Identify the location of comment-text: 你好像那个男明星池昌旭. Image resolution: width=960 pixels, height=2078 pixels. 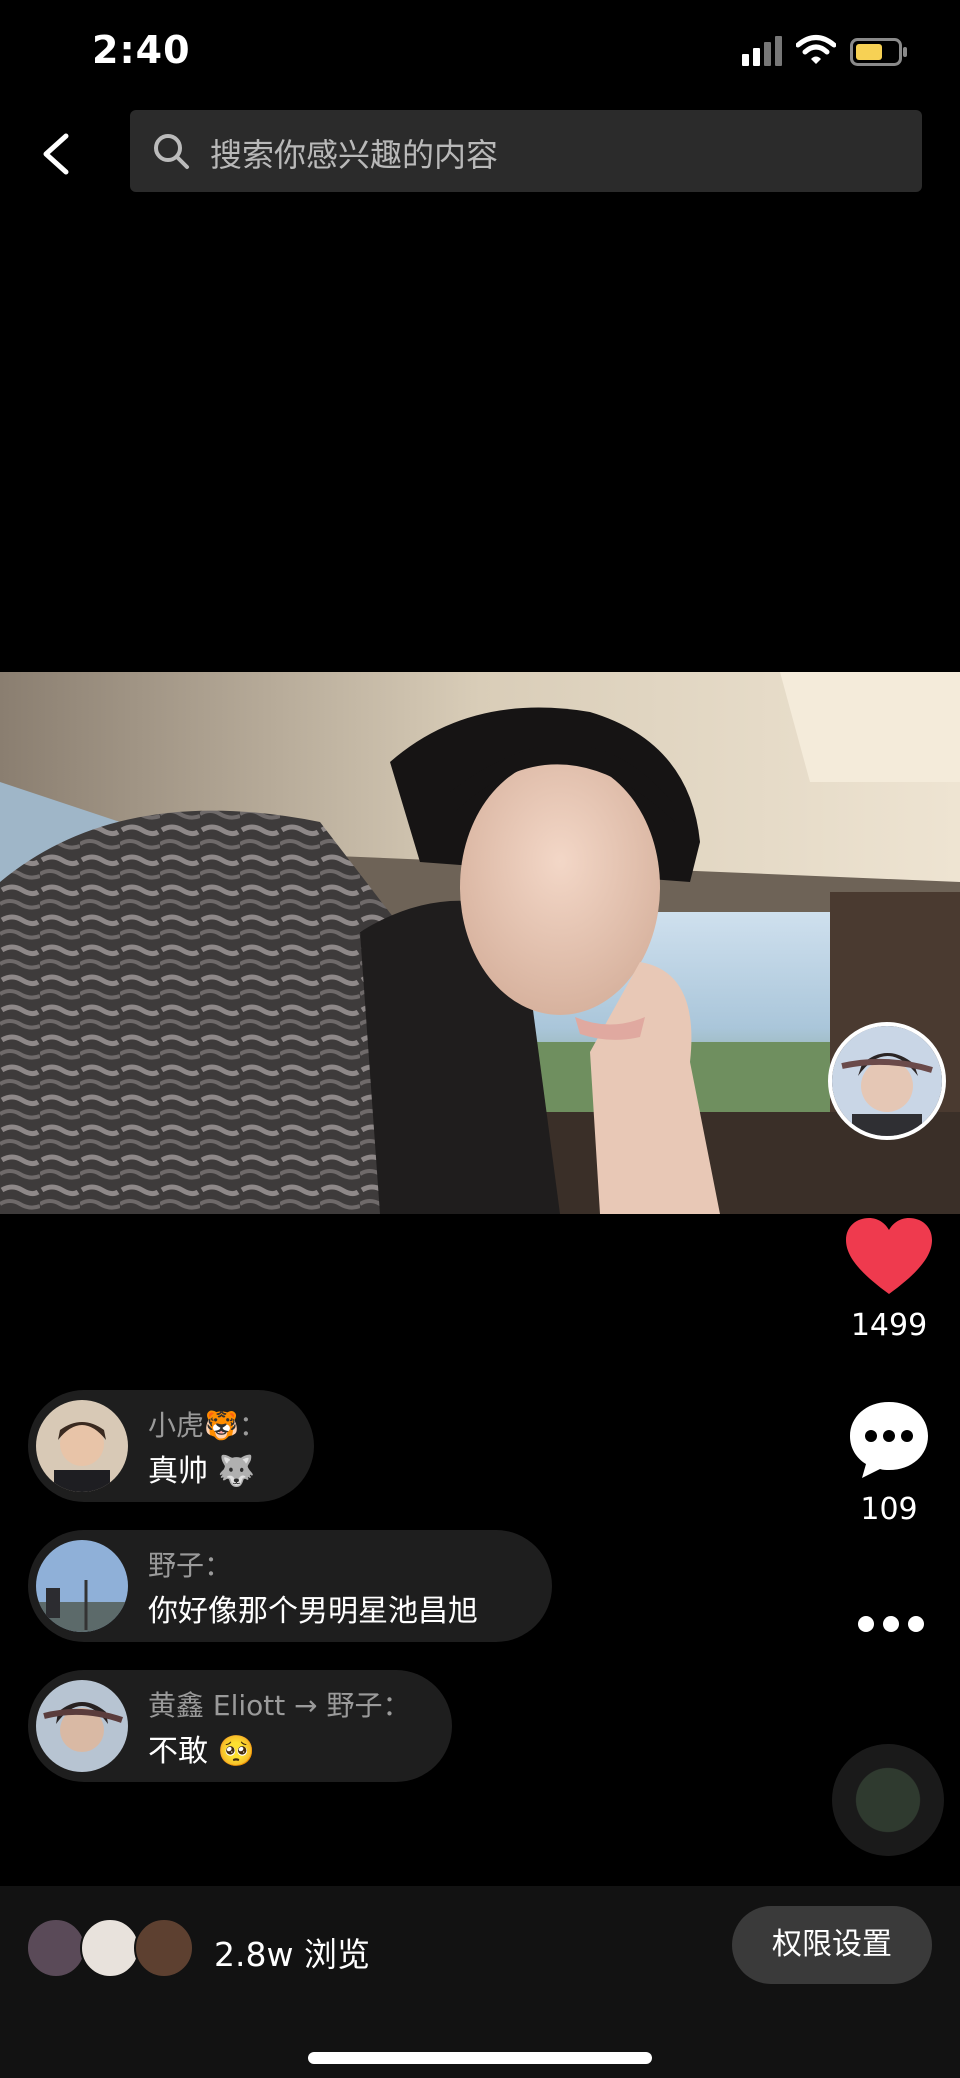
(313, 1611).